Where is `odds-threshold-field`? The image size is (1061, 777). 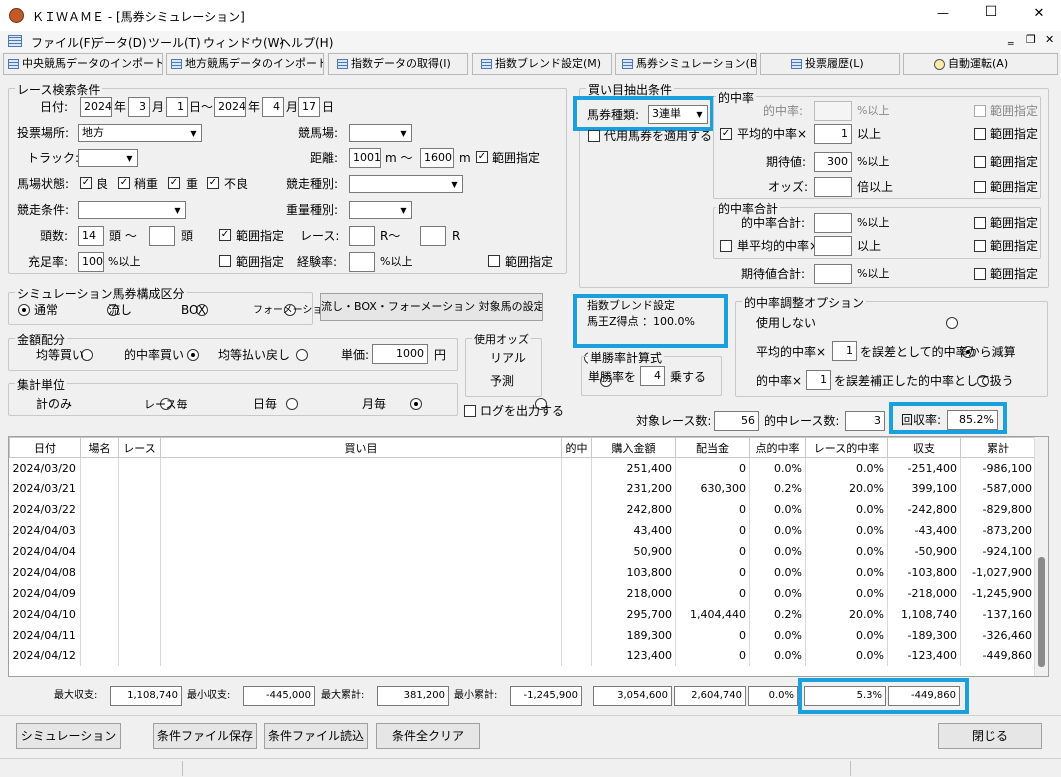
odds-threshold-field is located at coordinates (833, 187).